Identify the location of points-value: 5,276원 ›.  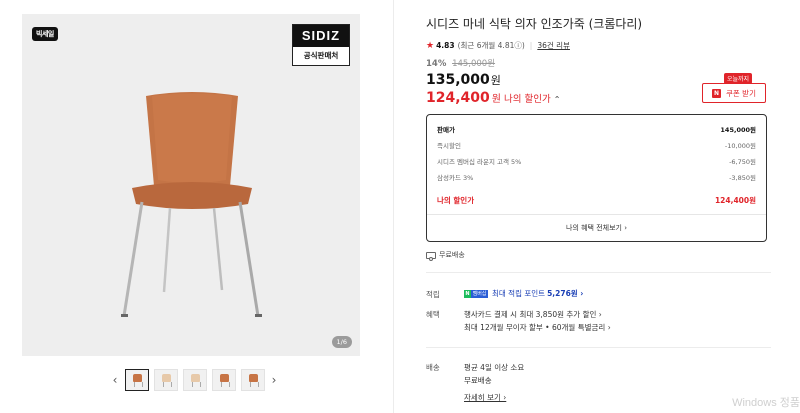
(565, 293).